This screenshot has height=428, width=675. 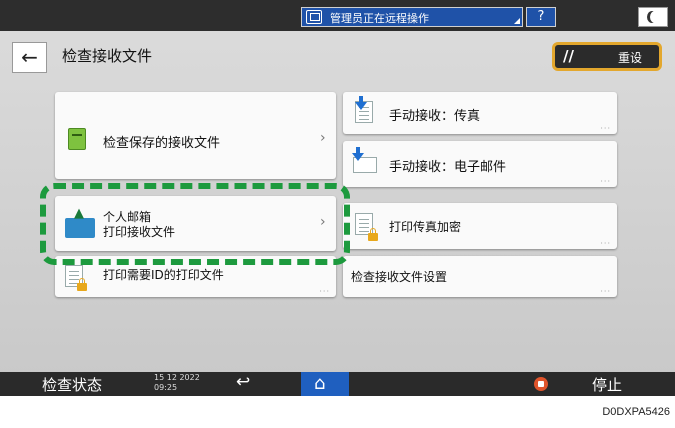 I want to click on stop-icon, so click(x=541, y=384).